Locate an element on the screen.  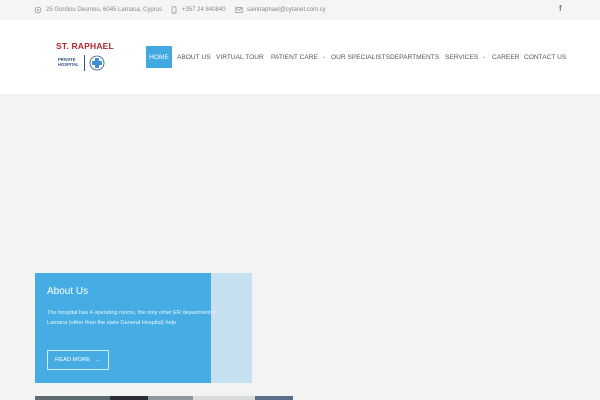
arrow-right-icon: → is located at coordinates (98, 360).